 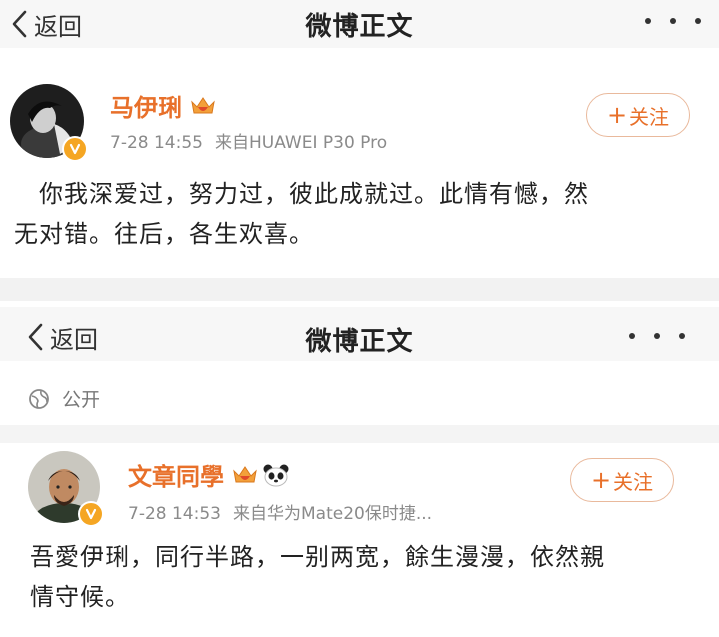 I want to click on username: 文章同學, so click(x=209, y=474).